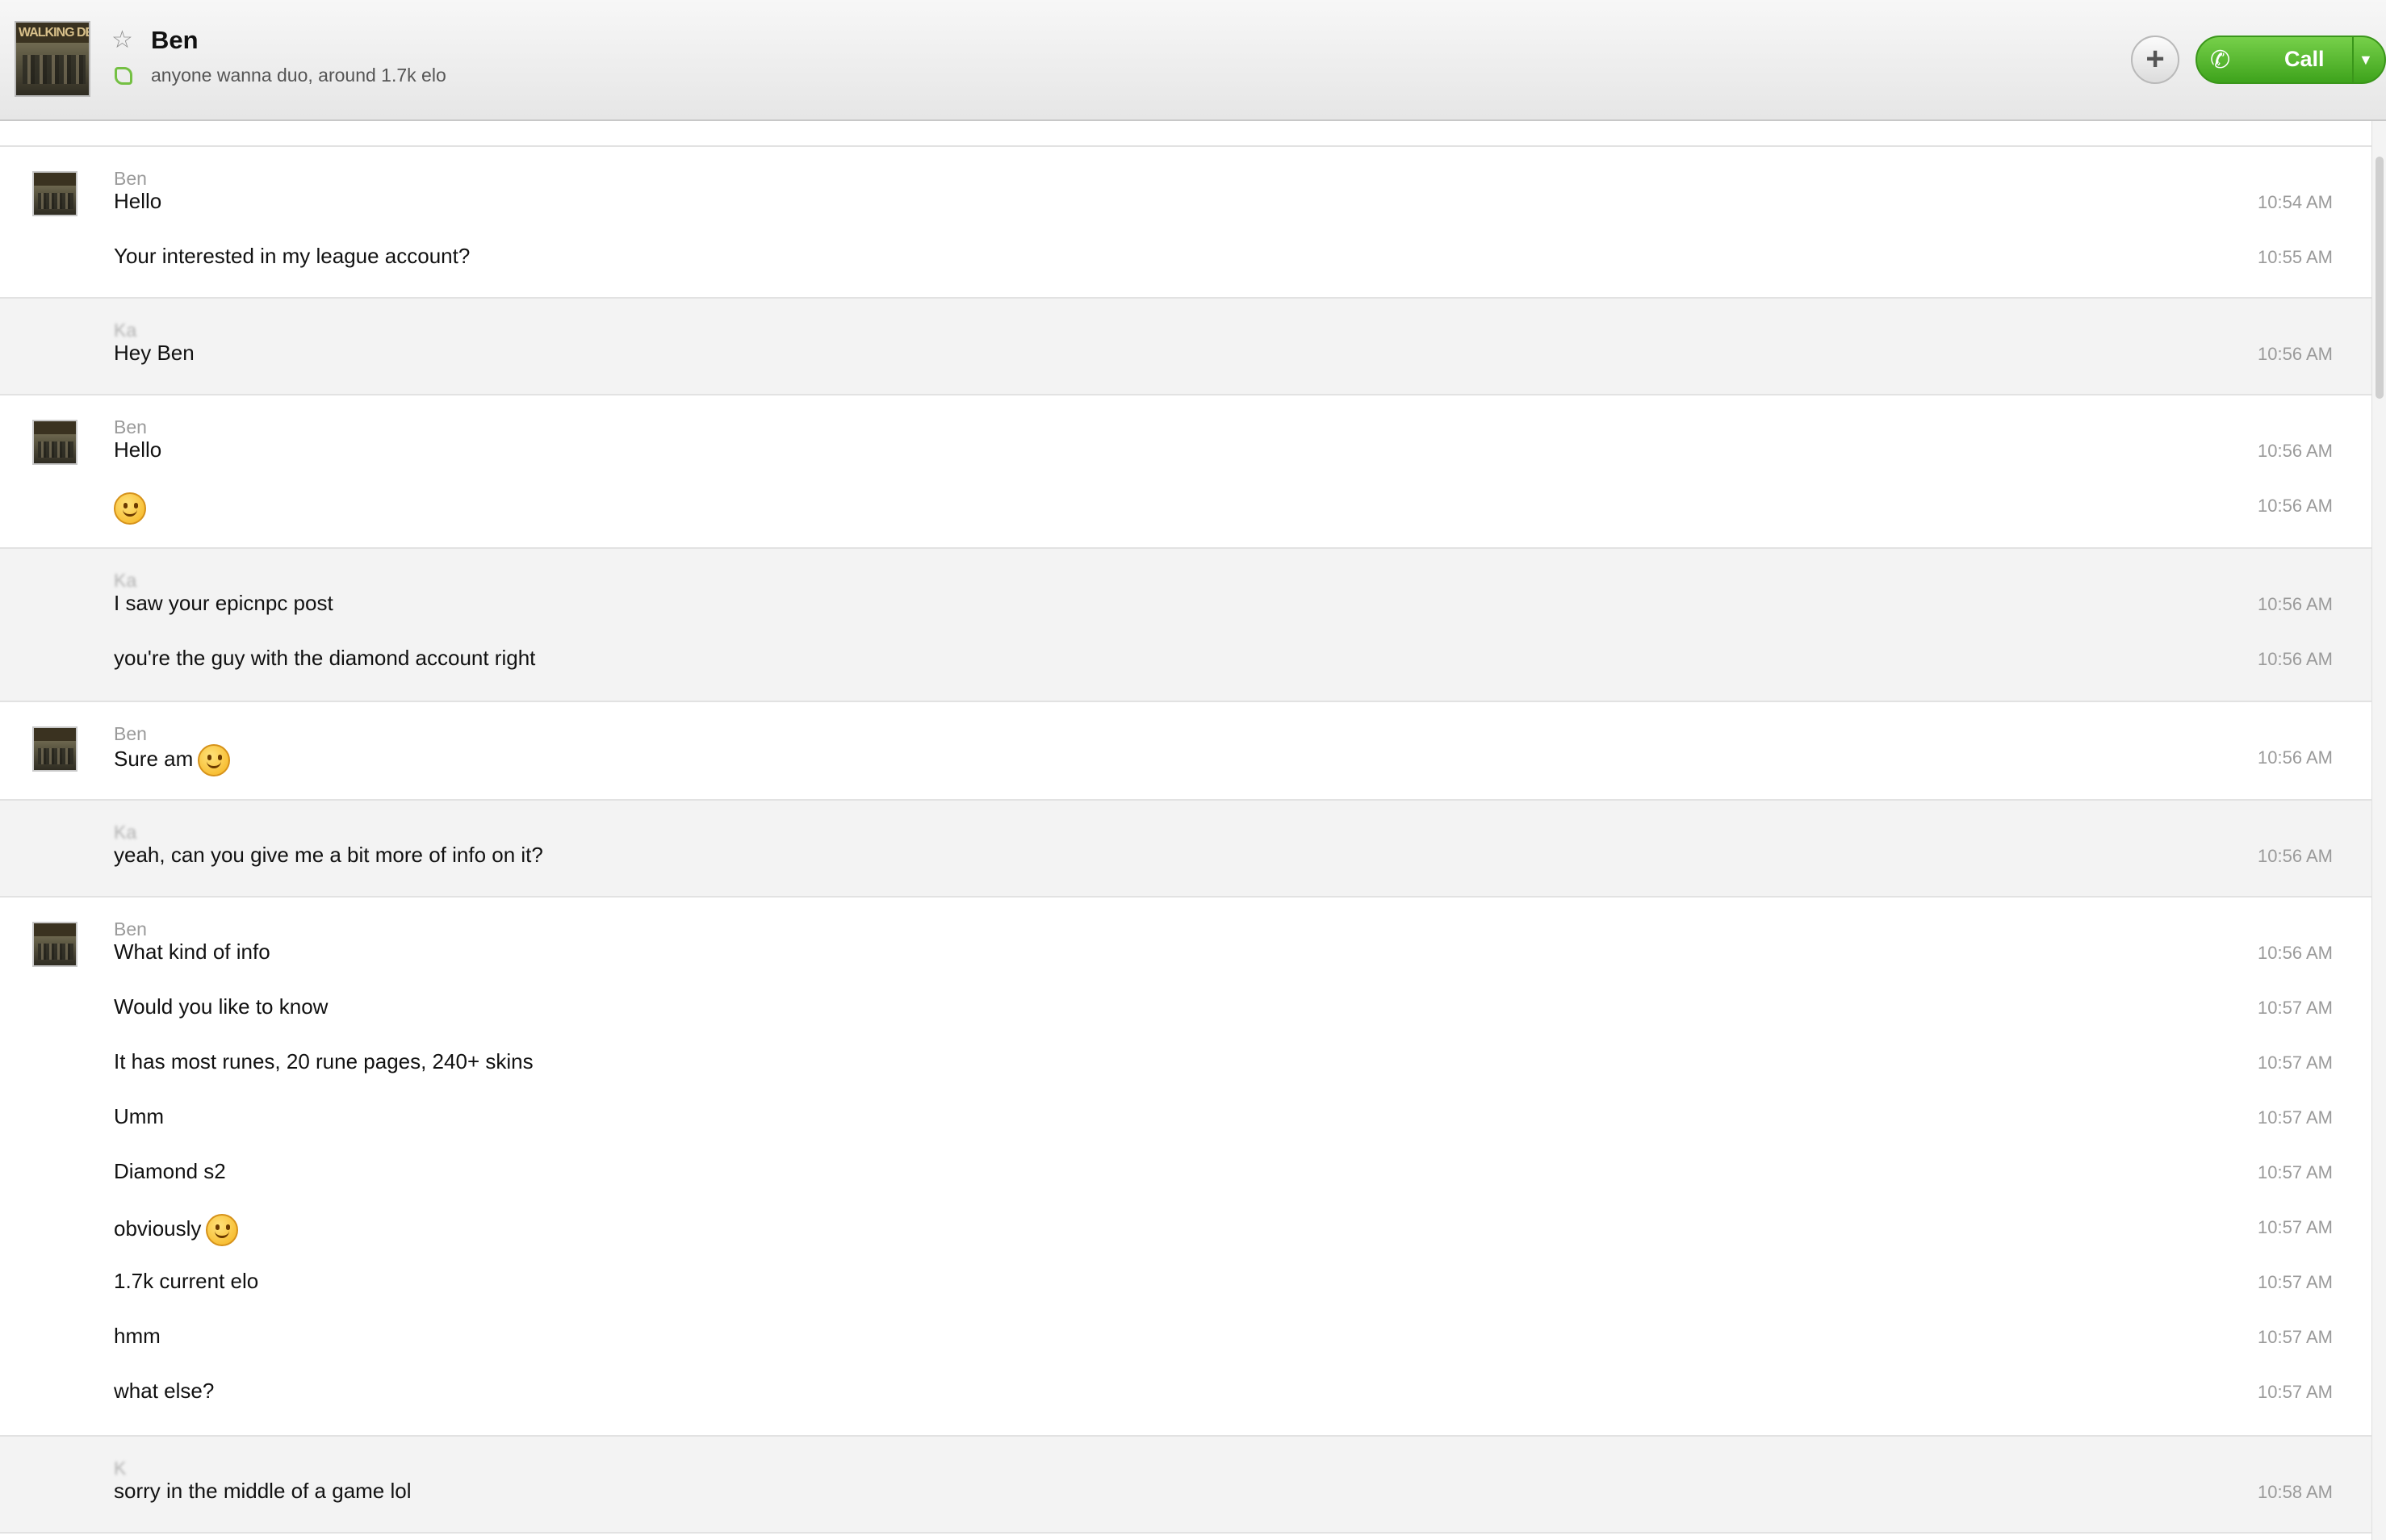  I want to click on phone-icon: ✆, so click(2220, 60).